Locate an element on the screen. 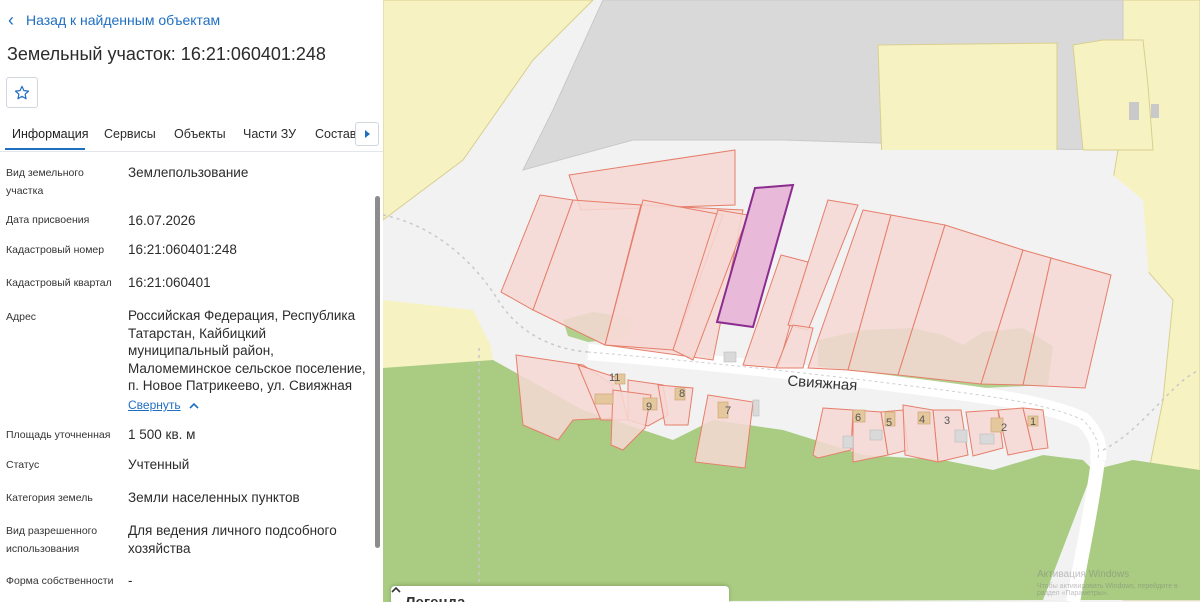 This screenshot has width=1200, height=602. page-title: Земельный участок: 16:21:060401:248 is located at coordinates (166, 54).